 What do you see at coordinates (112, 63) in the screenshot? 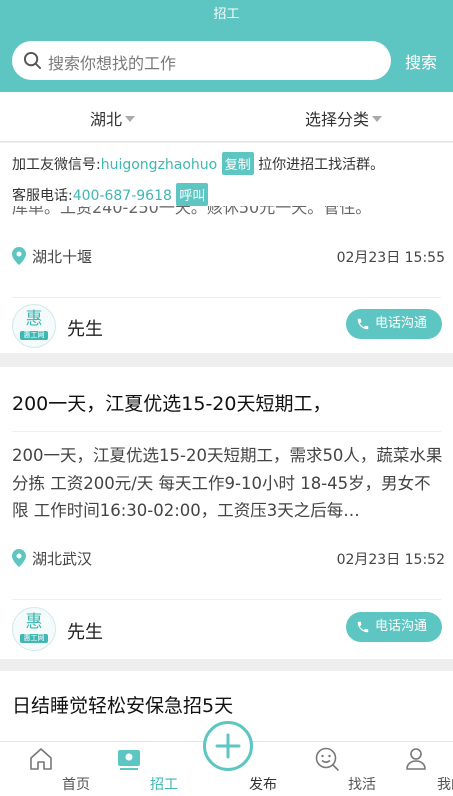
I see `search-placeholder: 搜索你想找的工作` at bounding box center [112, 63].